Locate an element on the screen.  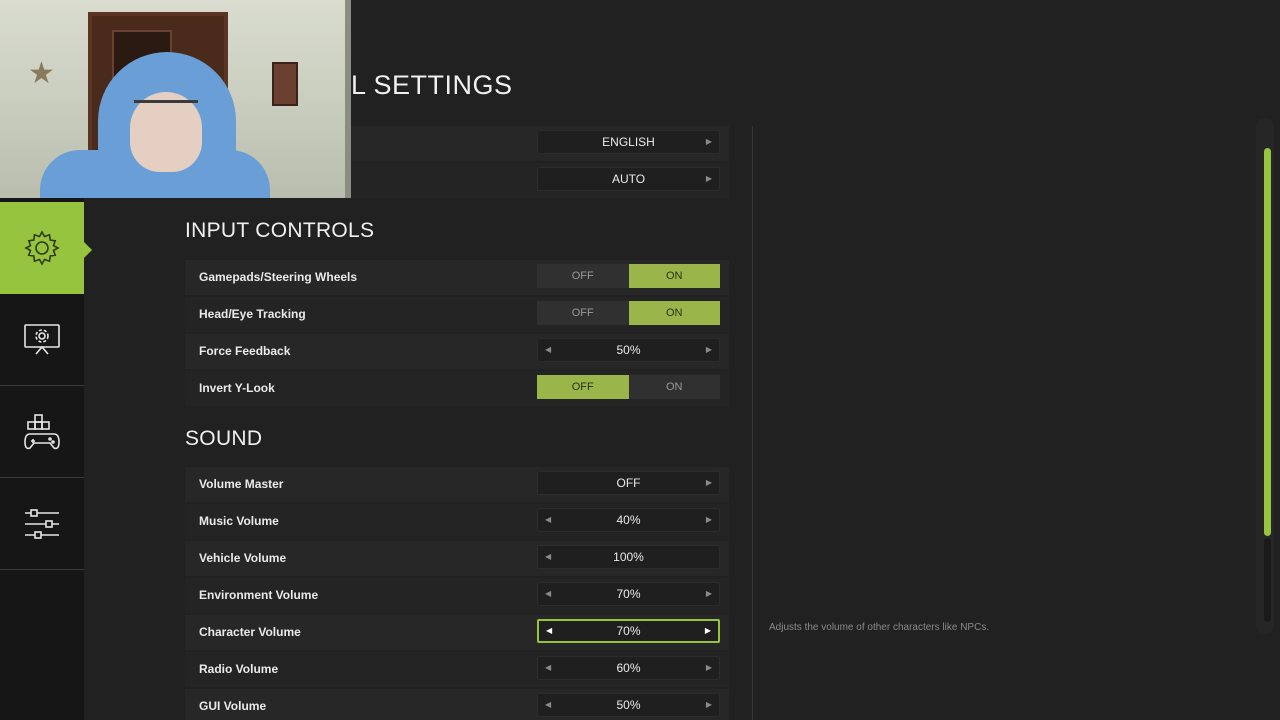
invert-y-on-option: ON is located at coordinates (674, 387).